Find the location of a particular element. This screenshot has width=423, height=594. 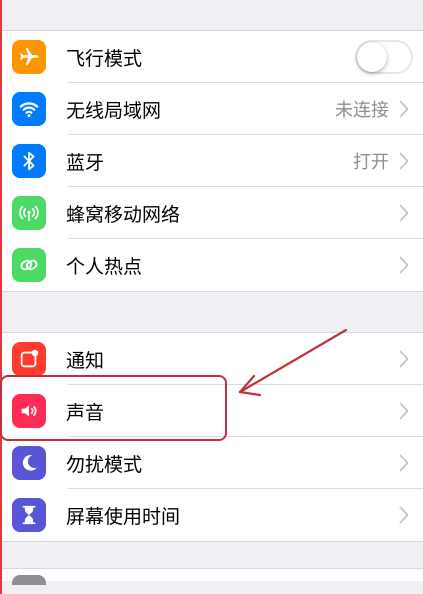

bluetooth-icon is located at coordinates (29, 161).